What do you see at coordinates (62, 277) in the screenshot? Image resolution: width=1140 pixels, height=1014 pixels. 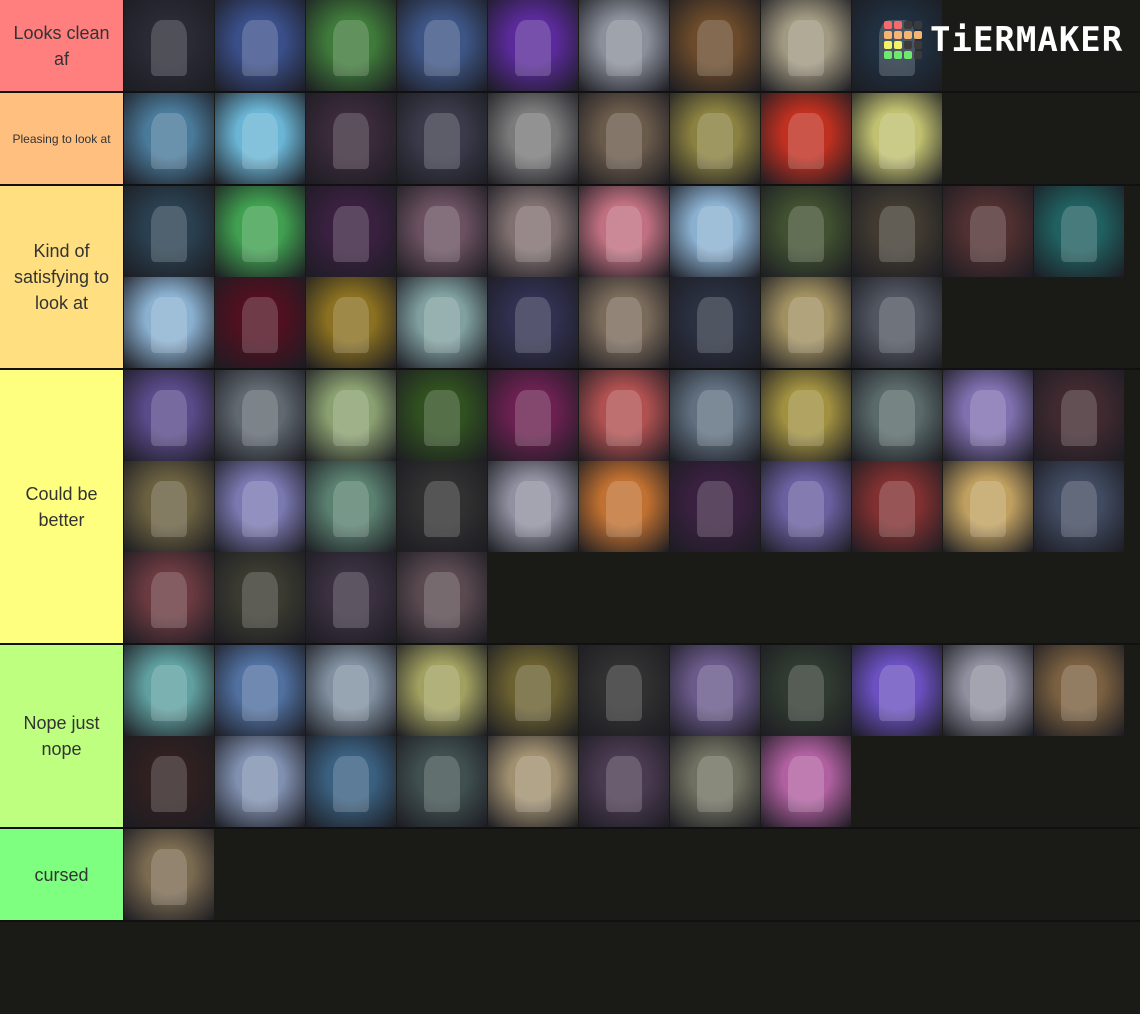 I see `tier-label: Kind of satisfying to look at` at bounding box center [62, 277].